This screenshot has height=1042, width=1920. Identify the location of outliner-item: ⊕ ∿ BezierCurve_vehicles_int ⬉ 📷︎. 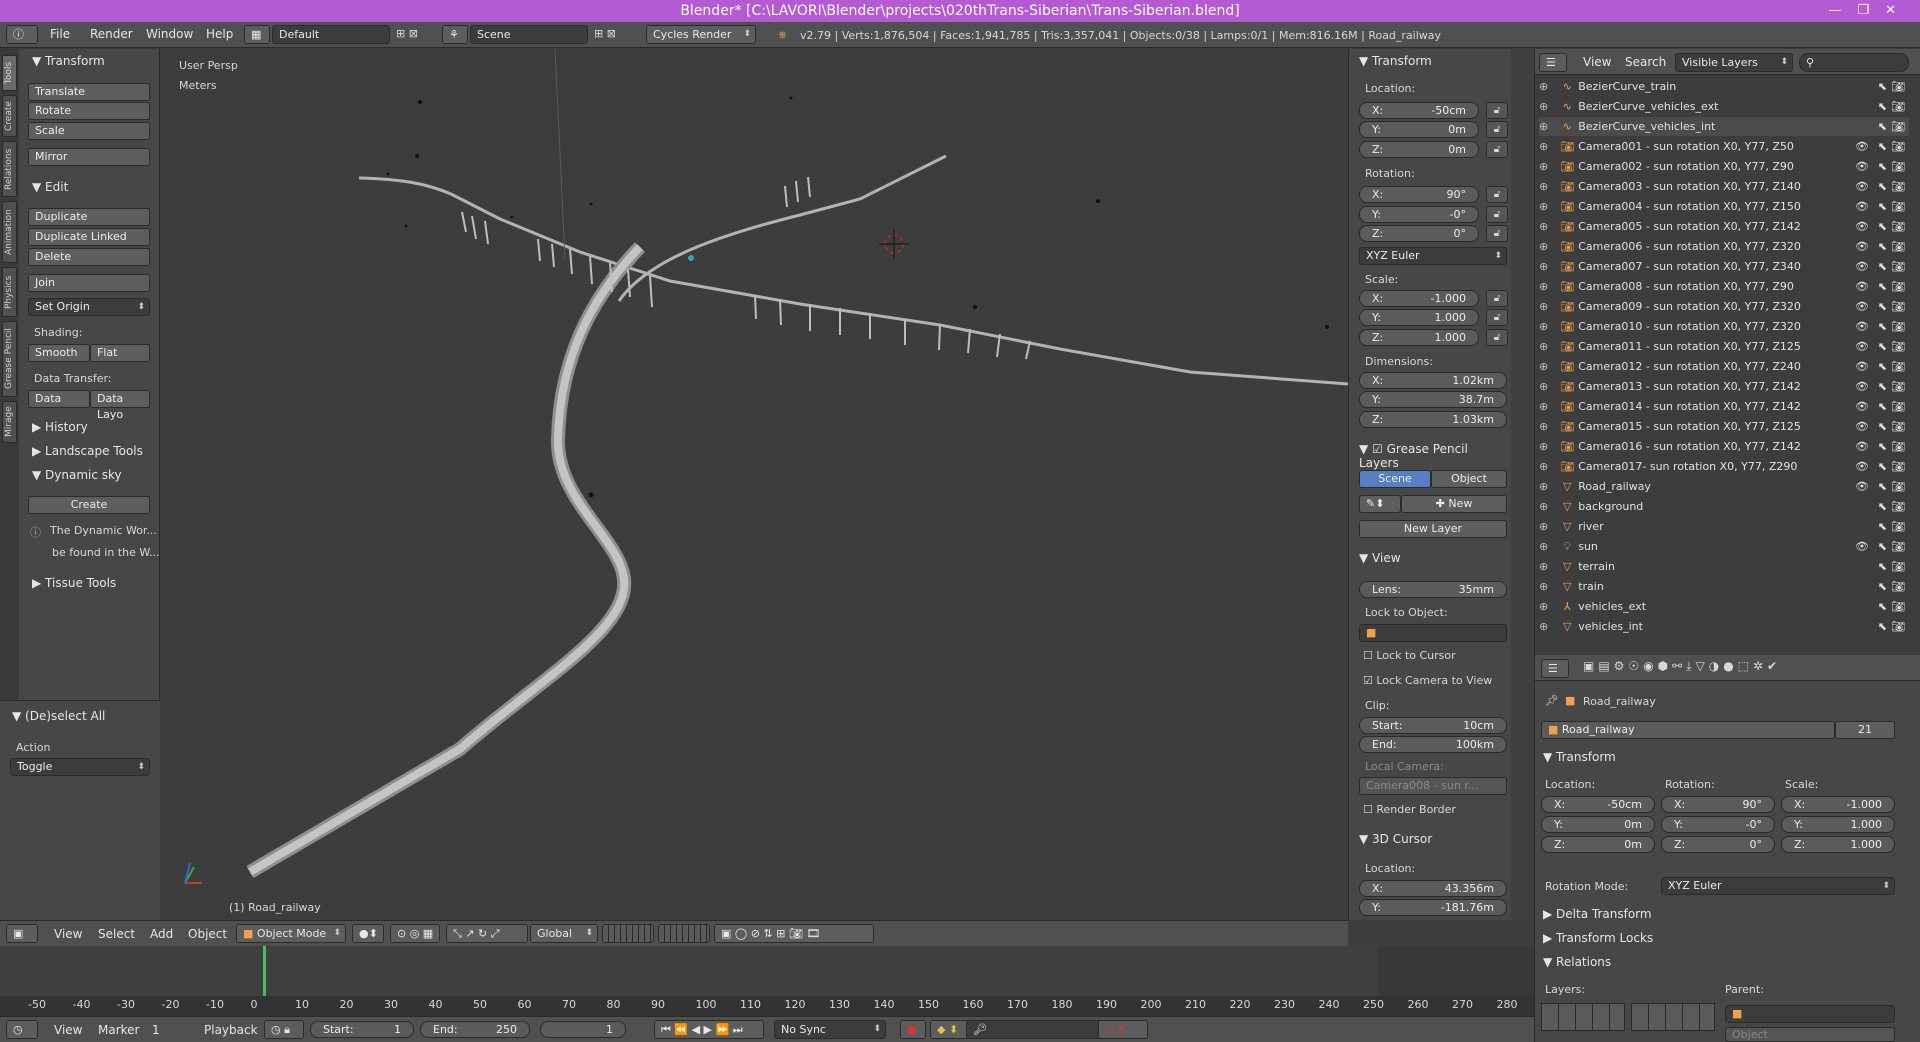
(1724, 126).